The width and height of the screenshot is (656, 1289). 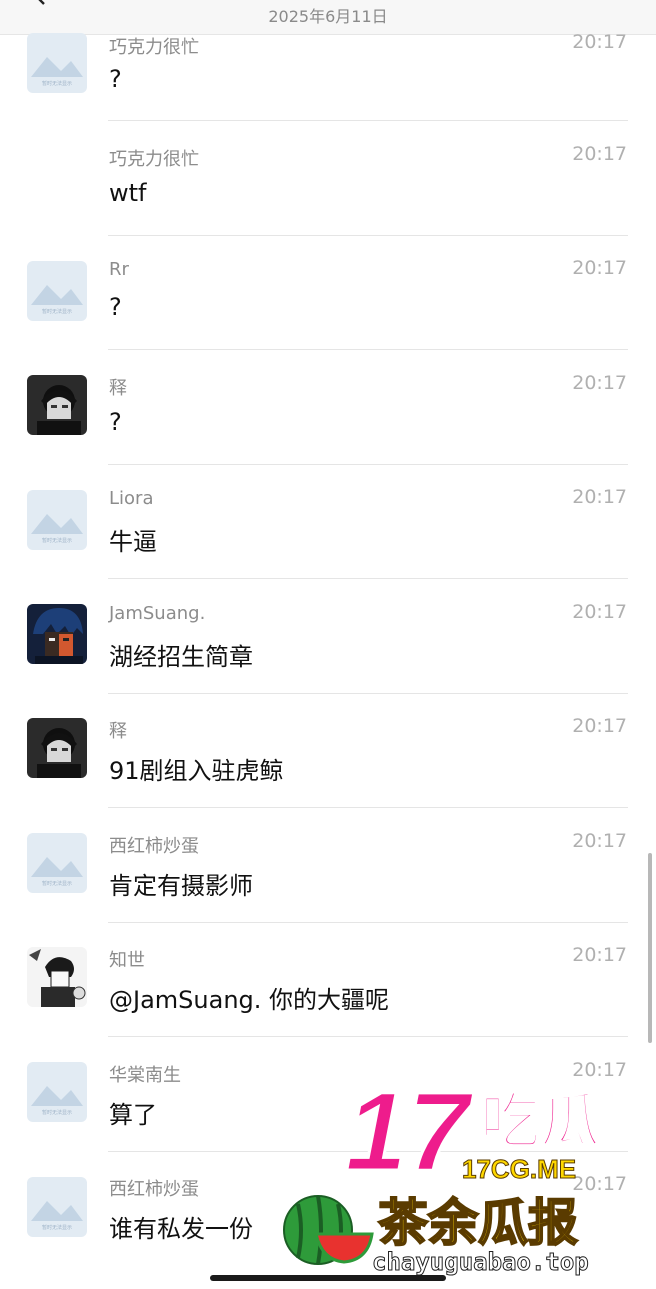 I want to click on message-item: JamSuang. 20:17 湖经招生简章, so click(x=328, y=659).